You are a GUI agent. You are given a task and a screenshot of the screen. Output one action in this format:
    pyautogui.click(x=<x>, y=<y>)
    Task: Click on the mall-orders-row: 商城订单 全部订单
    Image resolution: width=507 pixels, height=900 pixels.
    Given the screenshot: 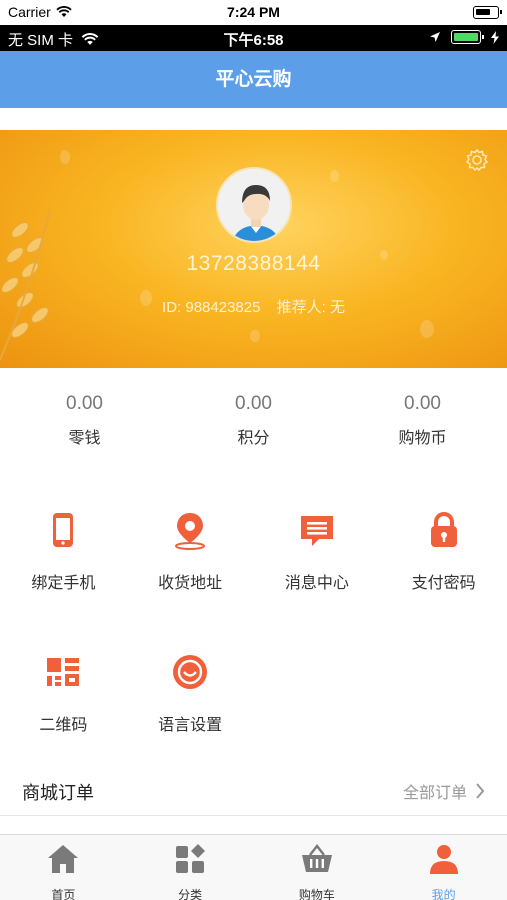 What is the action you would take?
    pyautogui.click(x=253, y=791)
    